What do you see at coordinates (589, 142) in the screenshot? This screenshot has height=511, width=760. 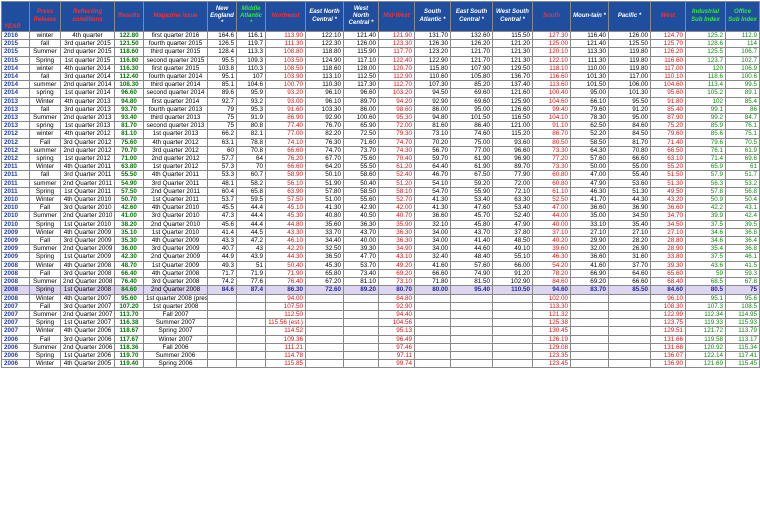 I see `table-cell: 58.50` at bounding box center [589, 142].